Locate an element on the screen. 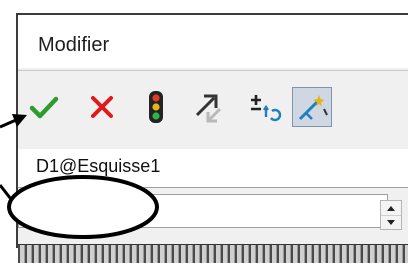  mark-dimension-button is located at coordinates (312, 107).